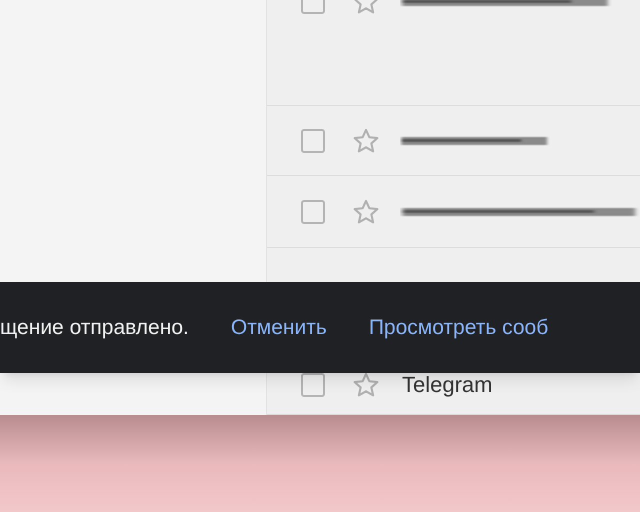  Describe the element at coordinates (94, 327) in the screenshot. I see `snackbar-message: щение отправлено.` at that location.